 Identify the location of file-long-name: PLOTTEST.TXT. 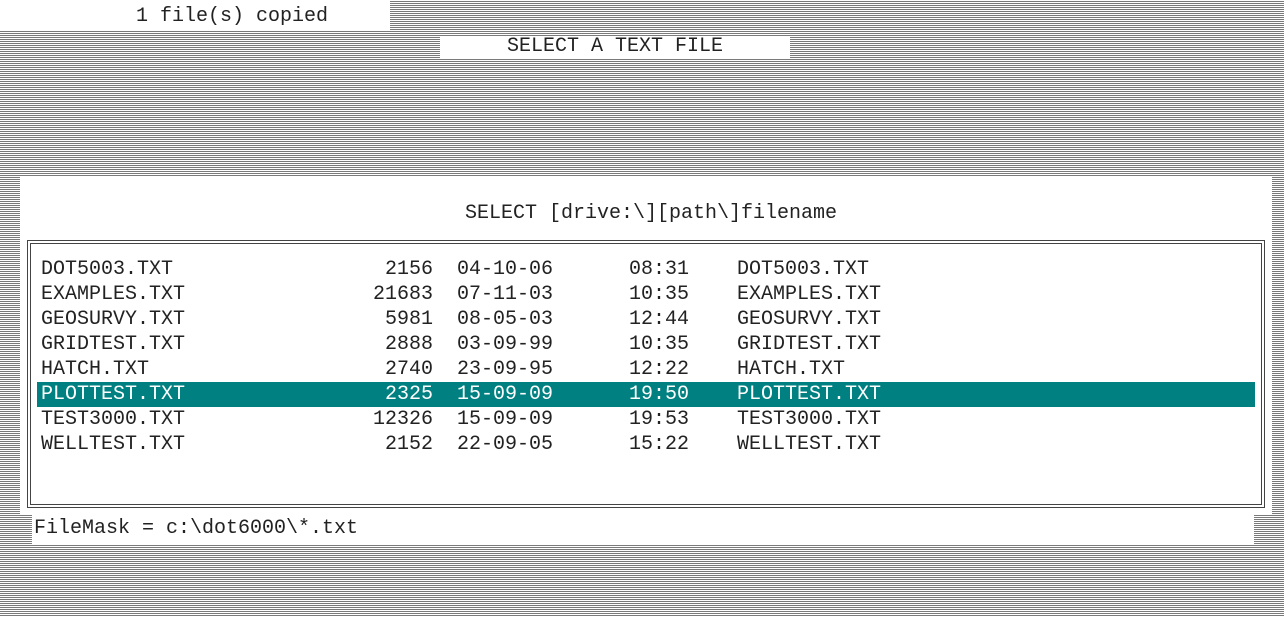
(809, 394).